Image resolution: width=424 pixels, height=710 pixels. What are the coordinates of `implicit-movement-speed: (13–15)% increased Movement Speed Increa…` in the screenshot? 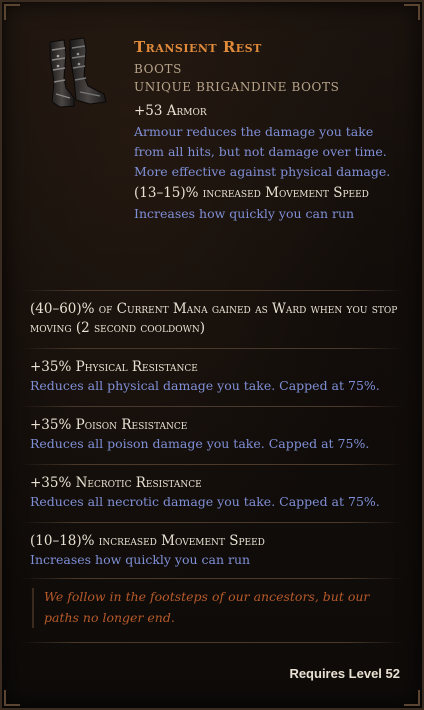 It's located at (269, 203).